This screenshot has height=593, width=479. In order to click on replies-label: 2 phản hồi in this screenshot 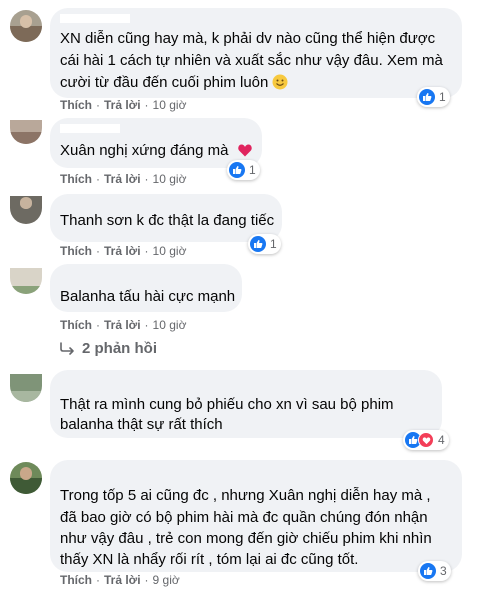, I will do `click(119, 348)`.